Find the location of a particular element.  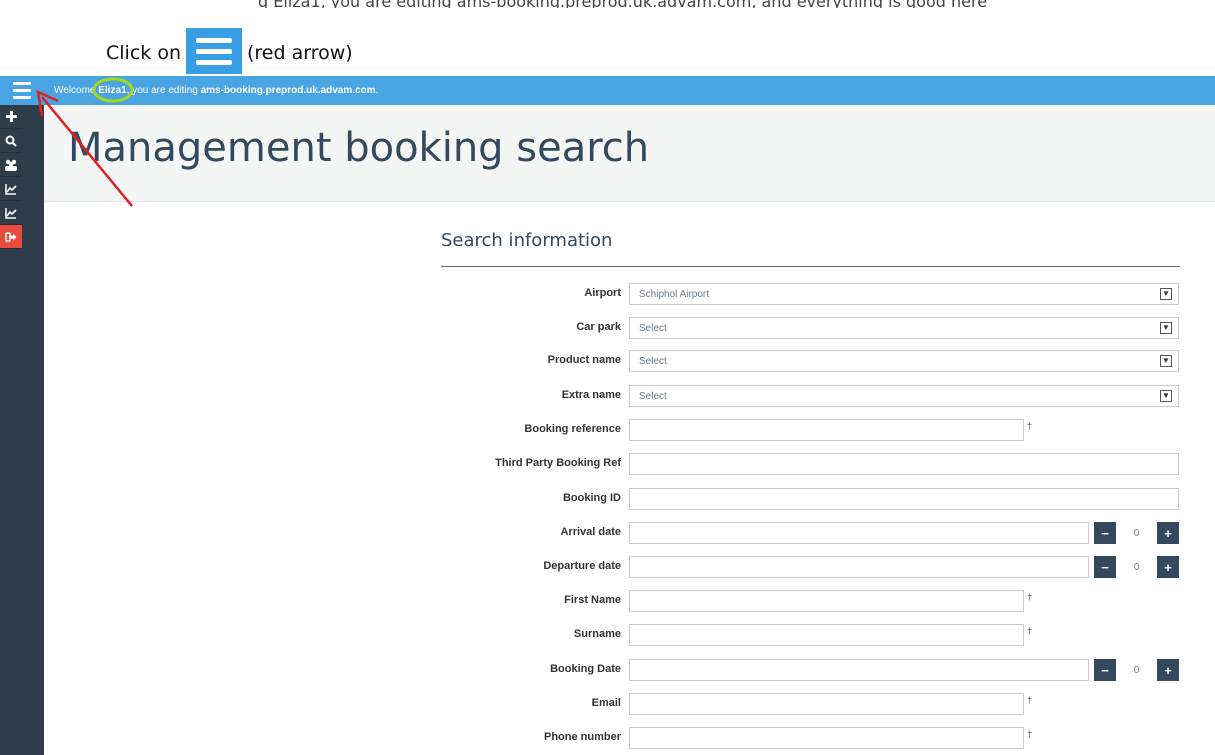

car-park-label: Car park is located at coordinates (598, 327).